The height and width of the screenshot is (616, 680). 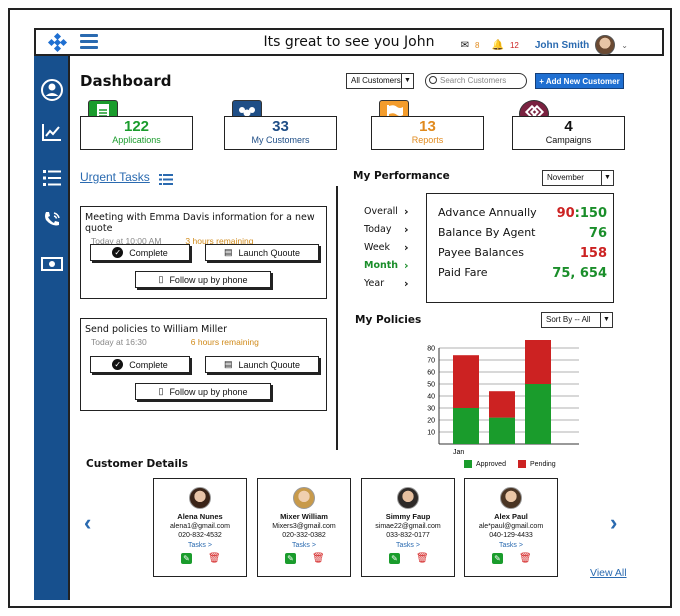 I want to click on customer-phone: 033-832-0177, so click(x=408, y=535).